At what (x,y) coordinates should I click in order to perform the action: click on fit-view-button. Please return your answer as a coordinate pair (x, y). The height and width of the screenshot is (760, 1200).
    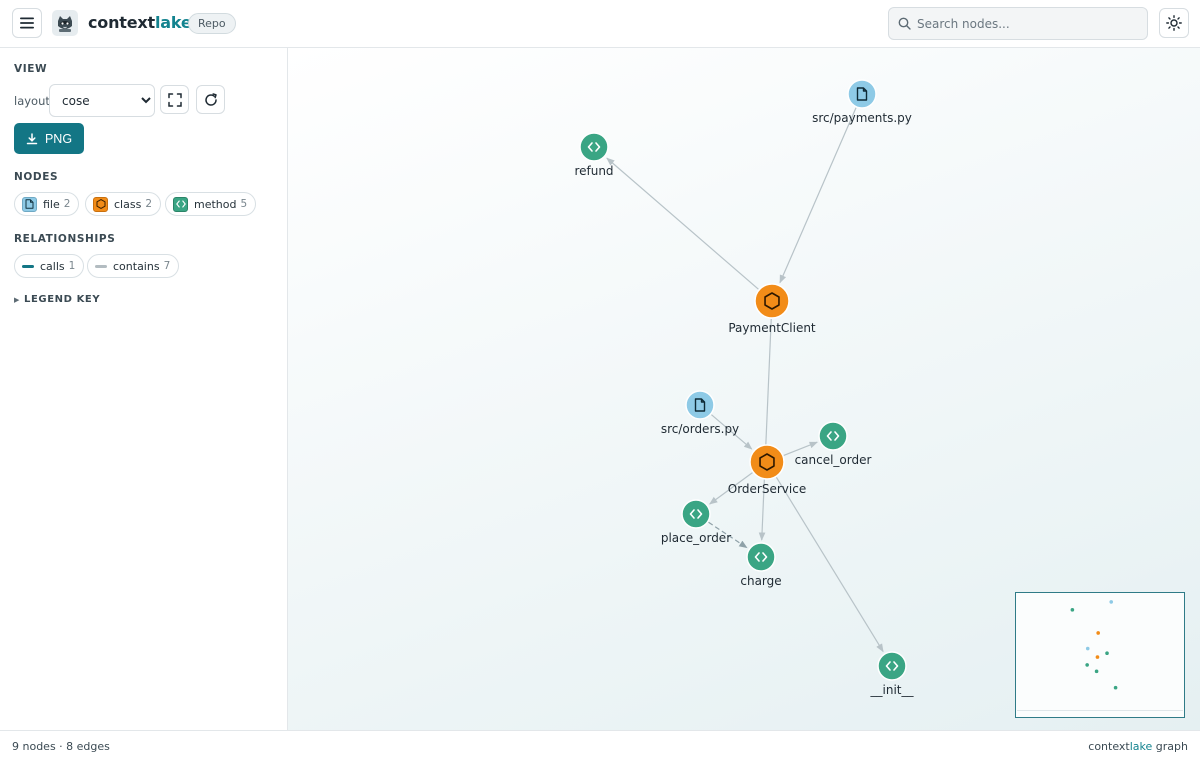
    Looking at the image, I should click on (174, 99).